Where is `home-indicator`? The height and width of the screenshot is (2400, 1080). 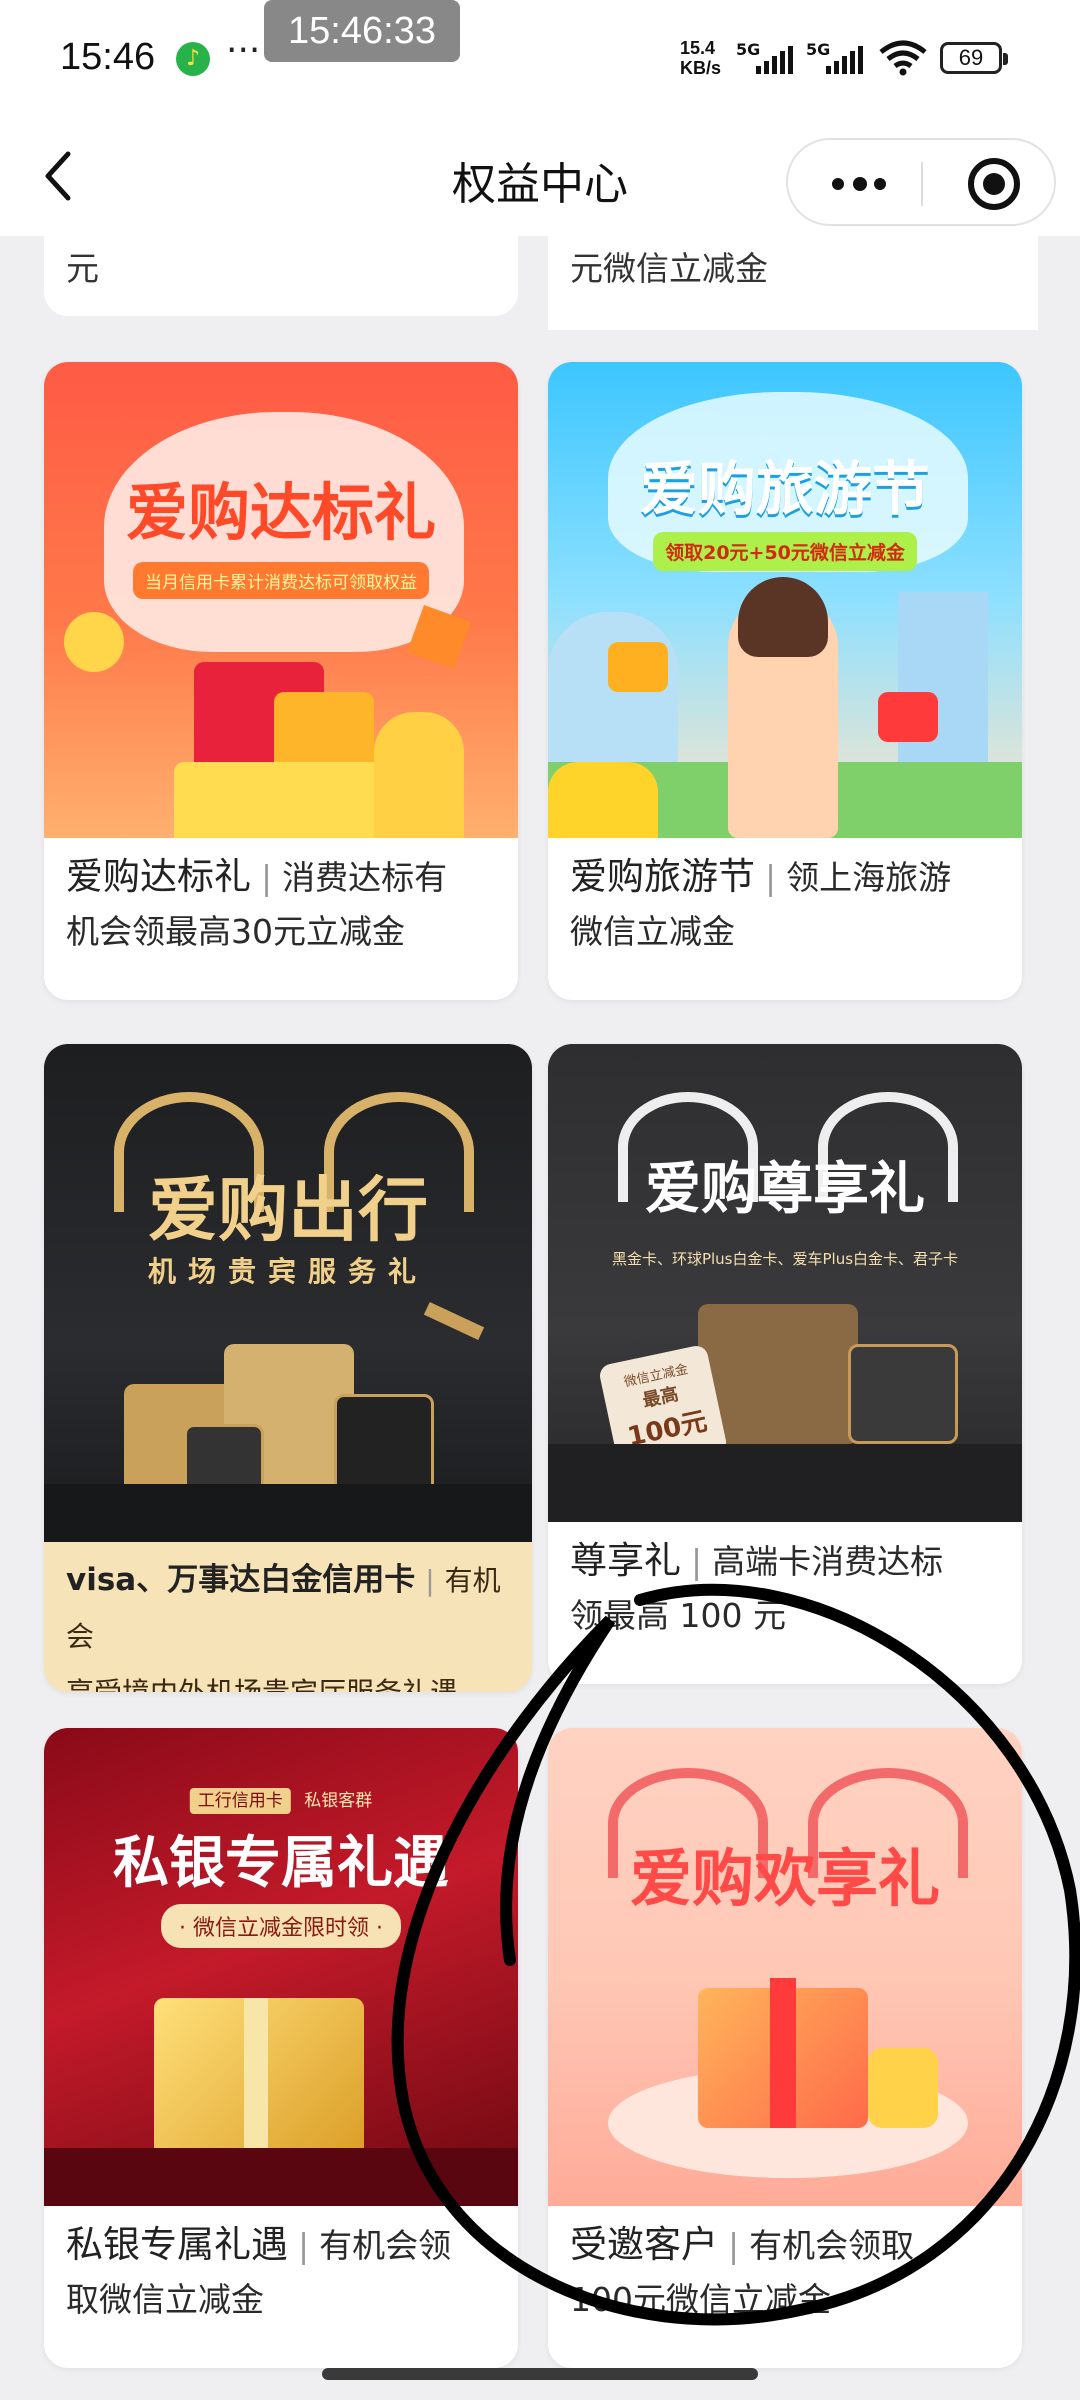 home-indicator is located at coordinates (540, 2374).